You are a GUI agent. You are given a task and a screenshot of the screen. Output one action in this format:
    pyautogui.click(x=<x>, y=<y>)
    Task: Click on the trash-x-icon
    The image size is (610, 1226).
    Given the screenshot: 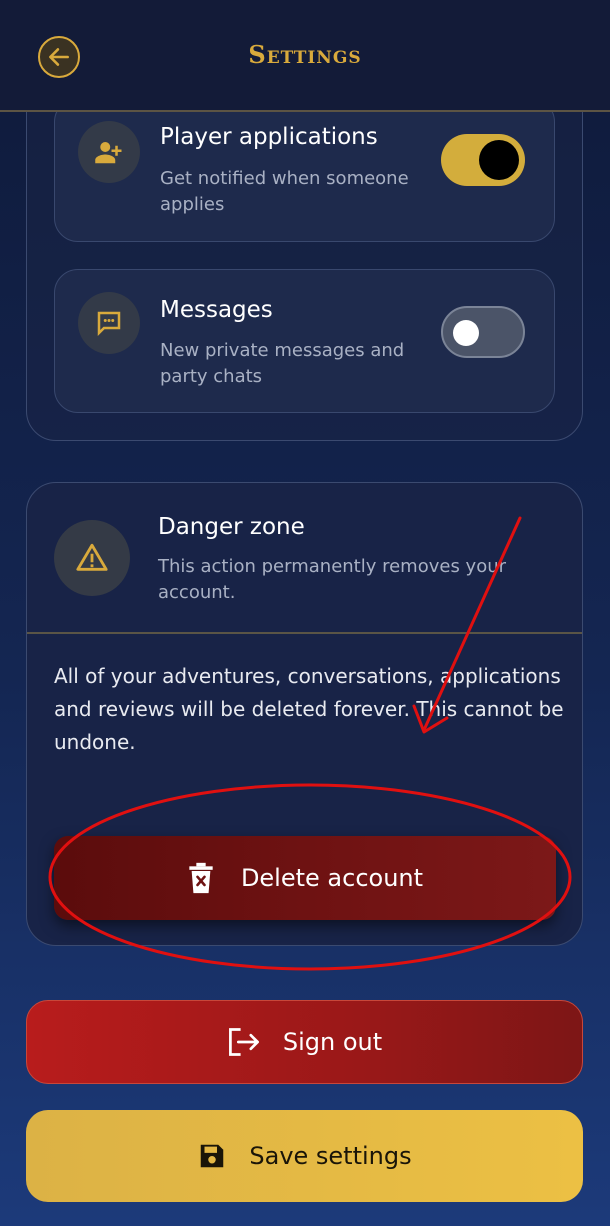 What is the action you would take?
    pyautogui.click(x=201, y=878)
    